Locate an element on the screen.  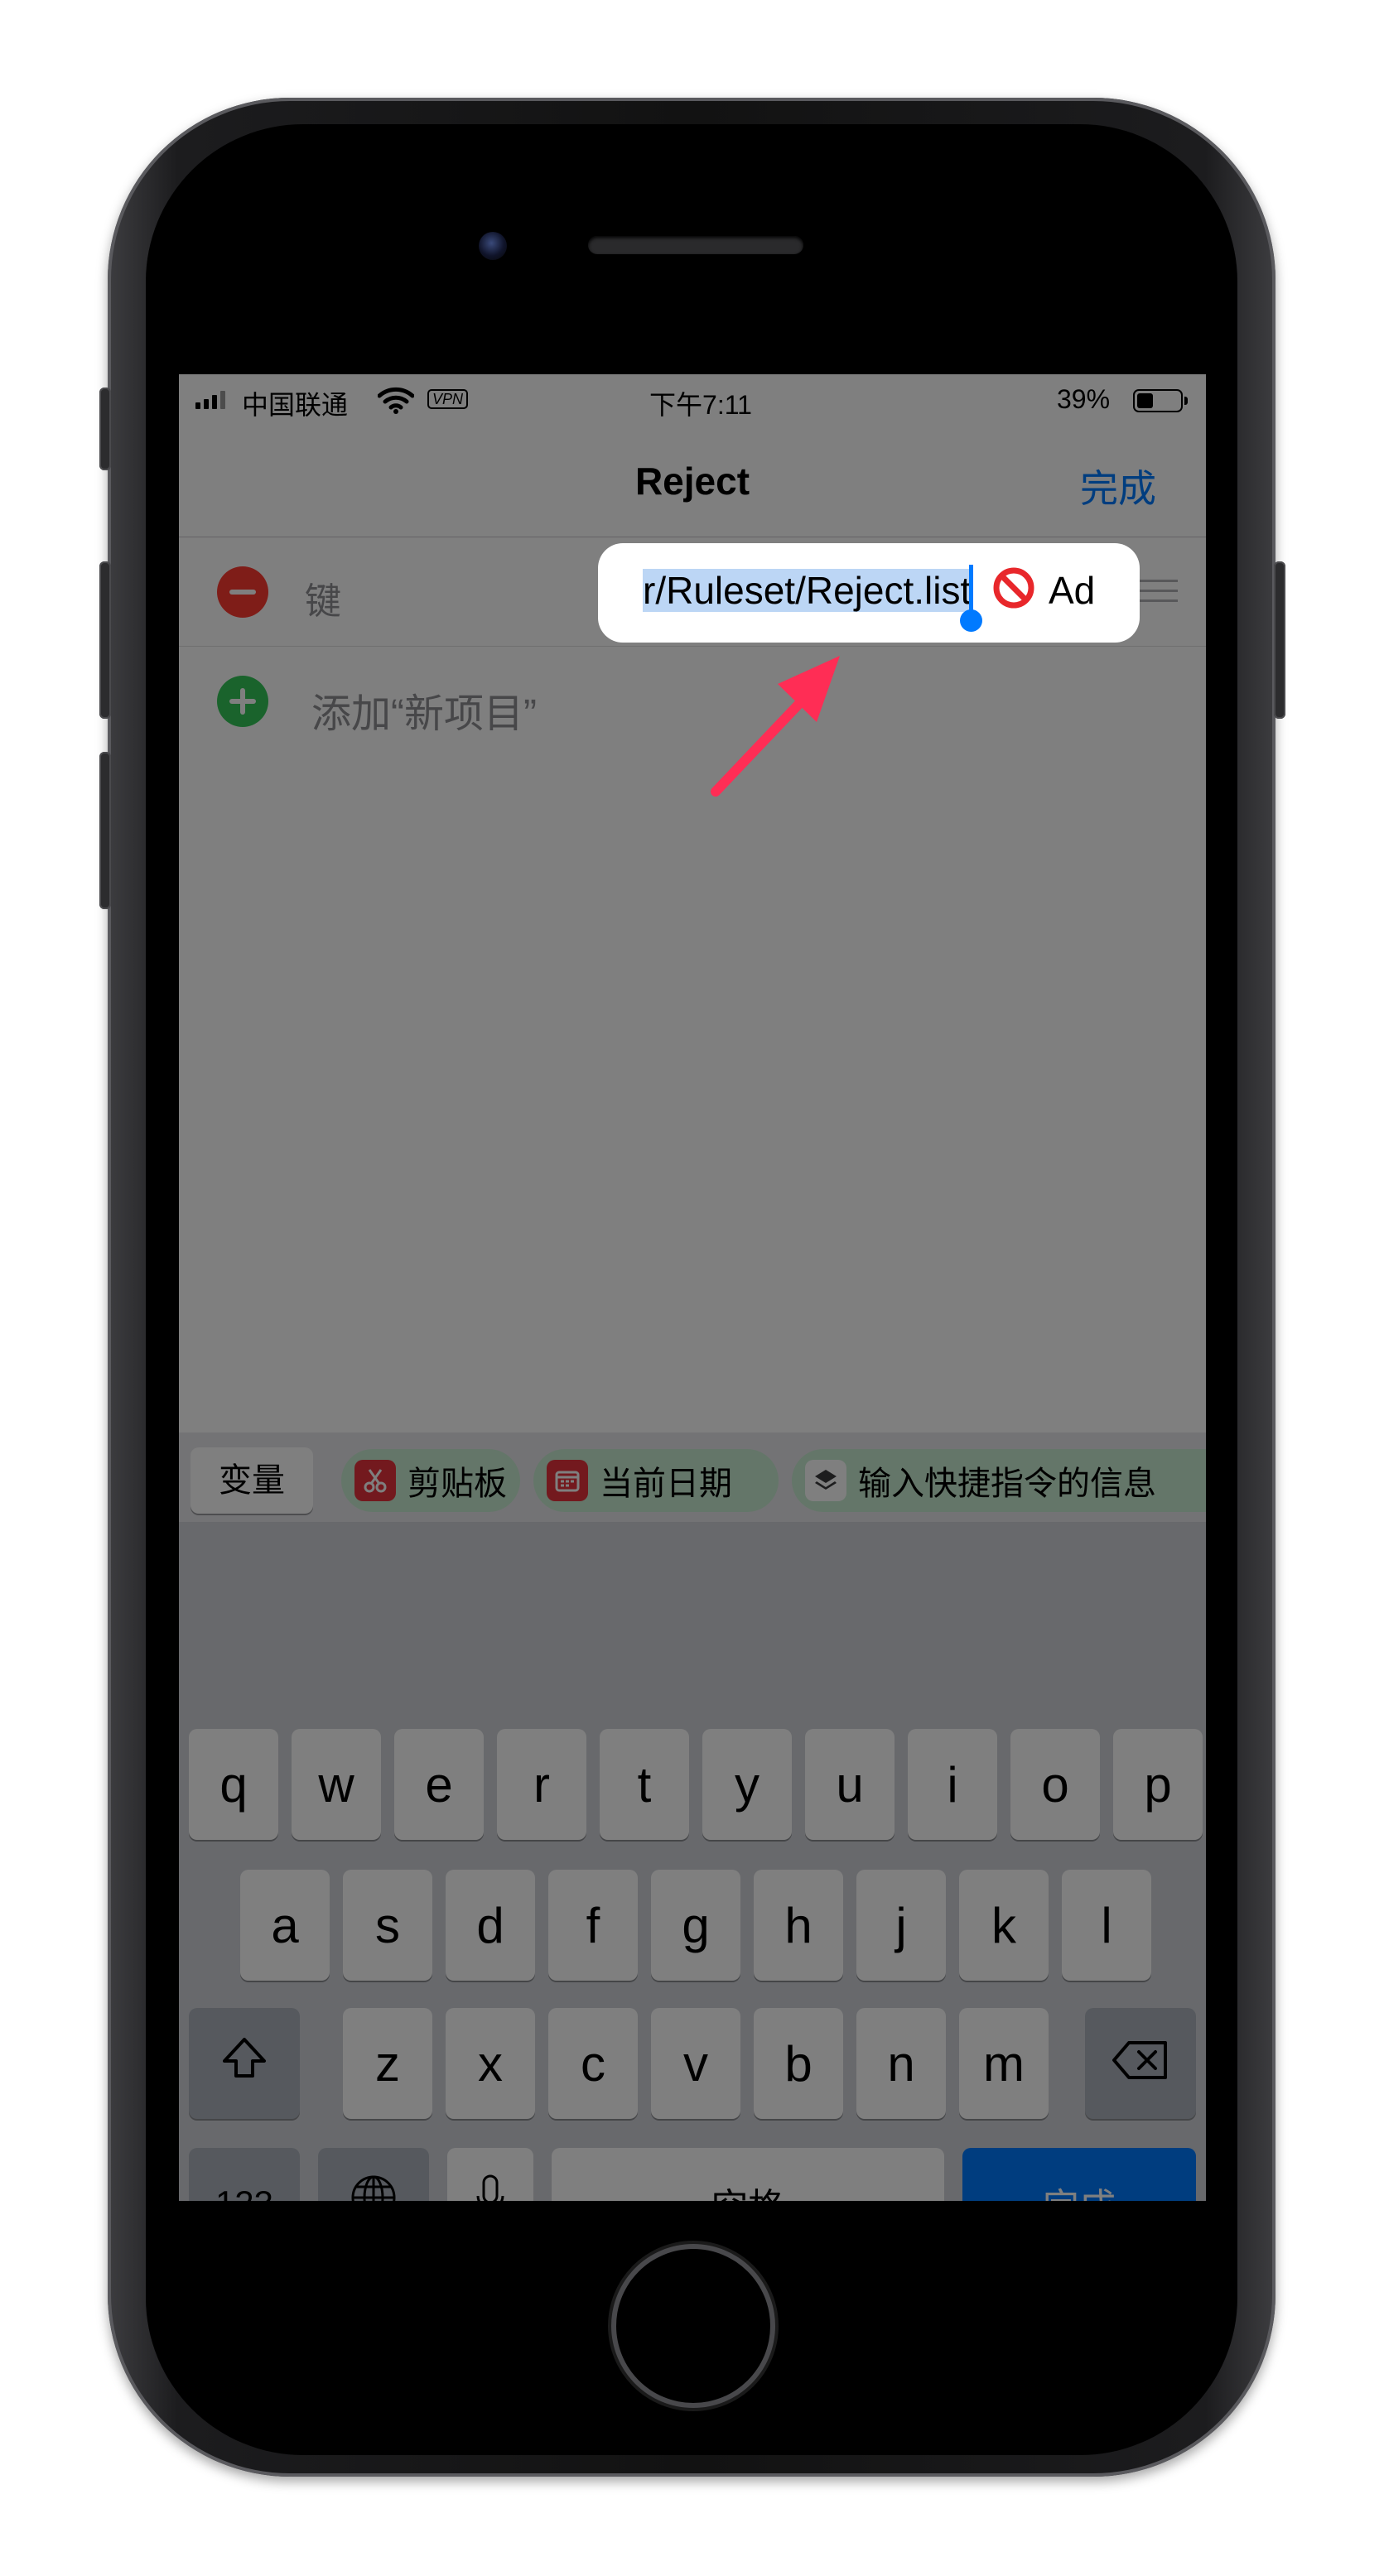
mute-switch is located at coordinates (105, 429).